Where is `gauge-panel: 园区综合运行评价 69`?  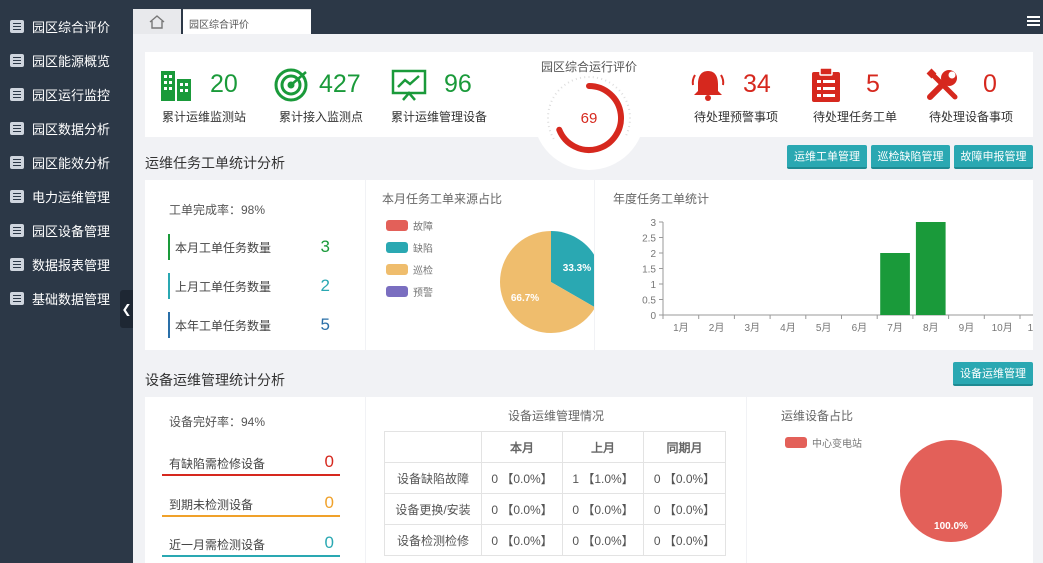
gauge-panel: 园区综合运行评价 69 is located at coordinates (589, 111).